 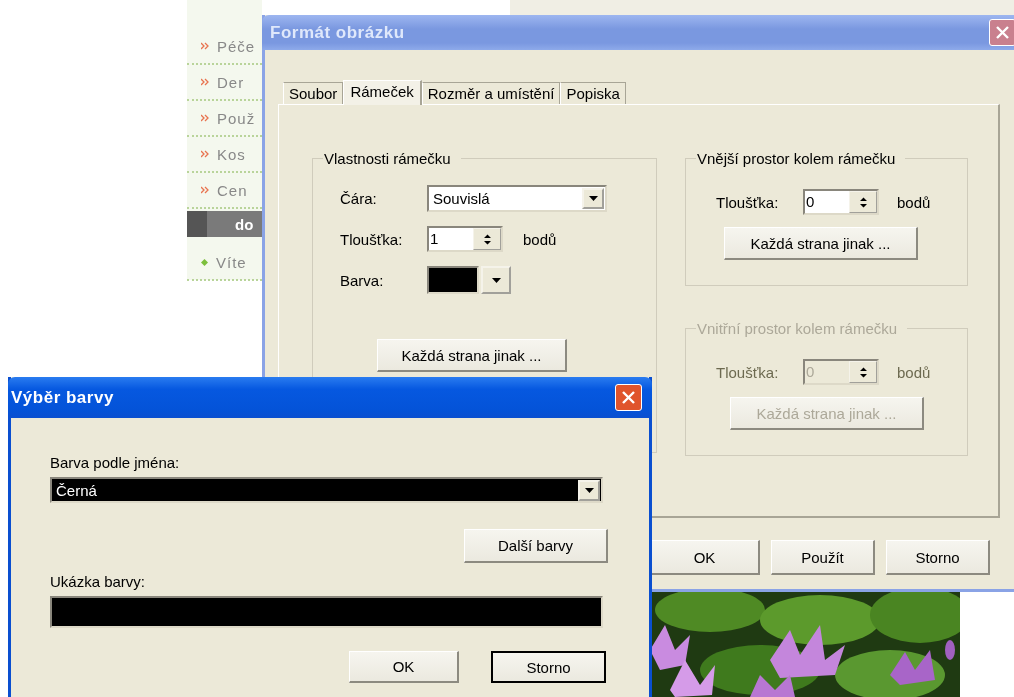 What do you see at coordinates (98, 582) in the screenshot?
I see `field-label: Ukázka barvy:` at bounding box center [98, 582].